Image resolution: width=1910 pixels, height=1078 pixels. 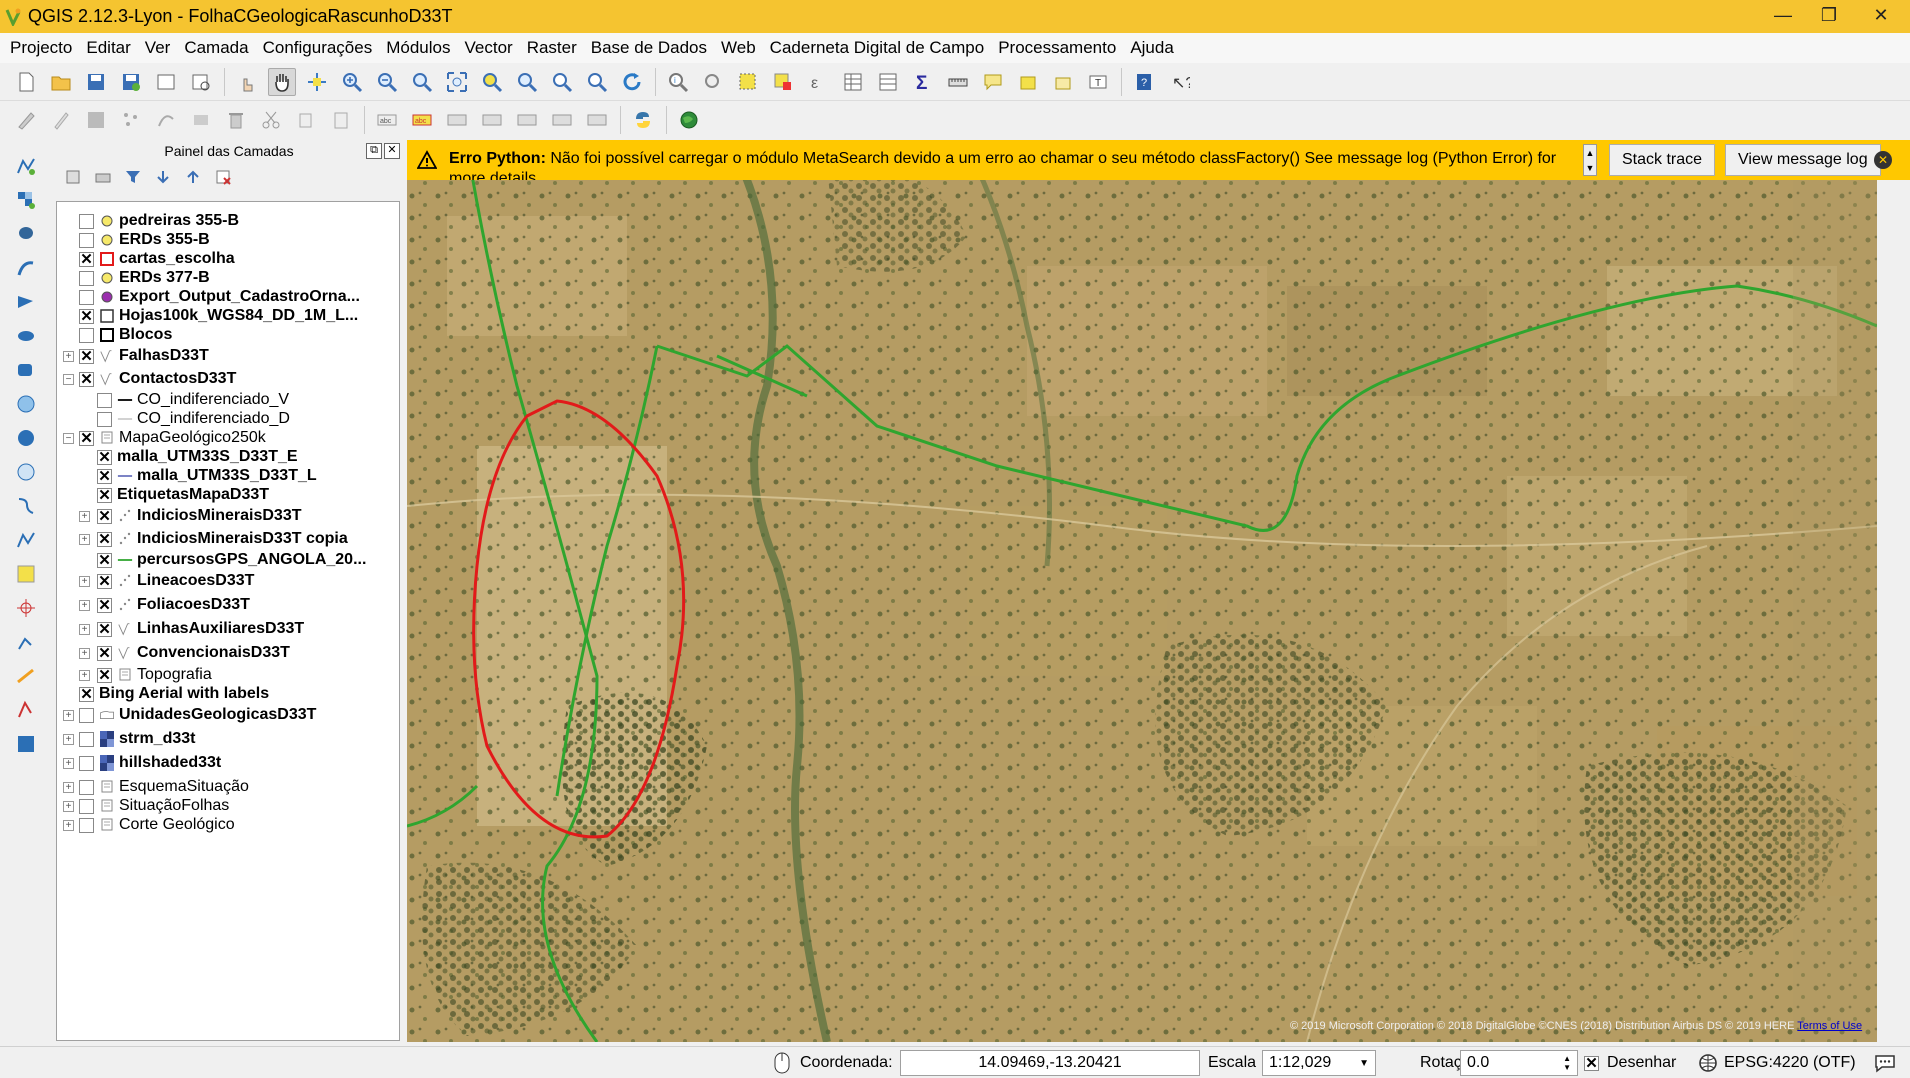 I want to click on add-virtual-layer-button, so click(x=26, y=574).